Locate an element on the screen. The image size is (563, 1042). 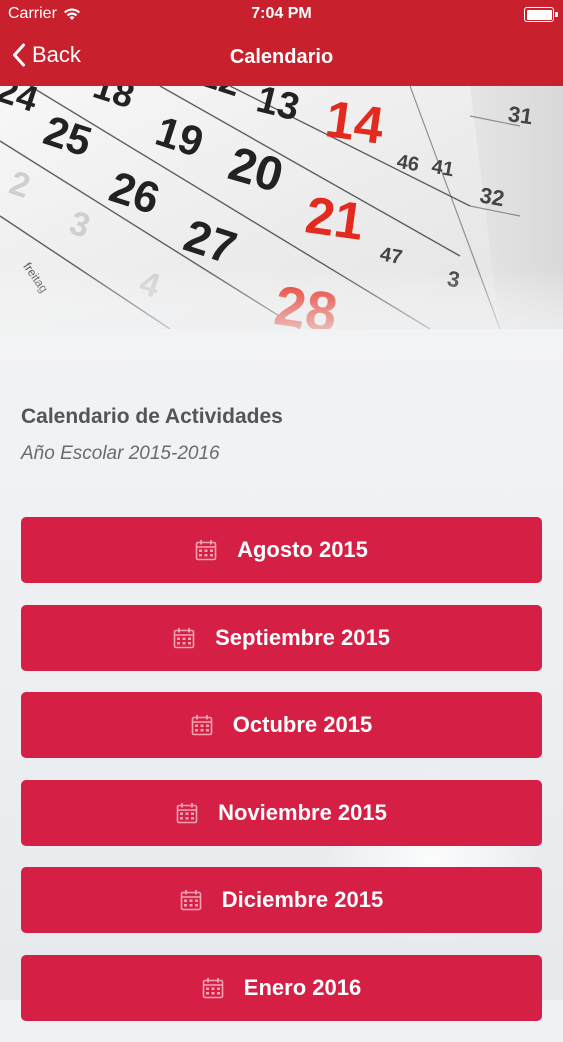
status-time: 7:04 PM is located at coordinates (281, 13).